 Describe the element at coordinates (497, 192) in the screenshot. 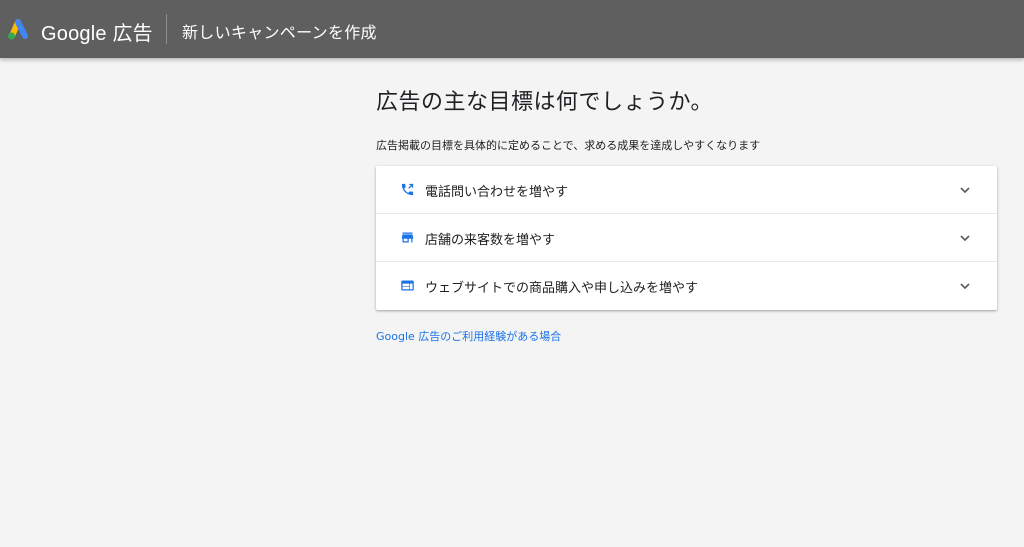

I see `goal-option-label: 電話問い合わせを増やす` at that location.